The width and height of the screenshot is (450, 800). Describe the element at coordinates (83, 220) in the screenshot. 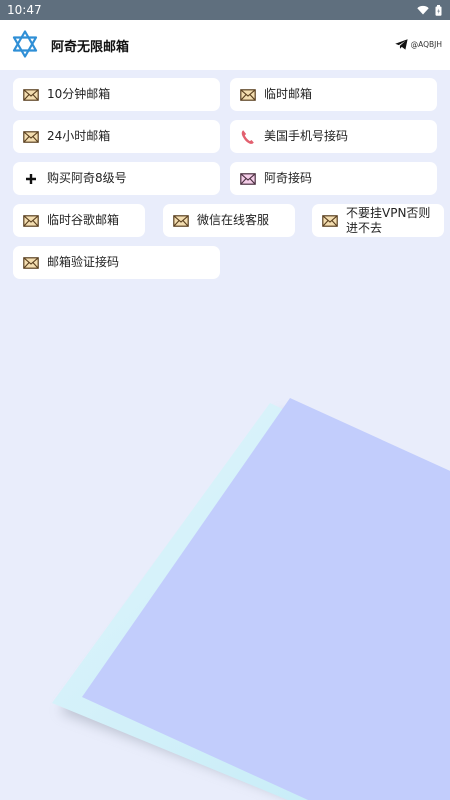

I see `button-label: 临时谷歌邮箱` at that location.